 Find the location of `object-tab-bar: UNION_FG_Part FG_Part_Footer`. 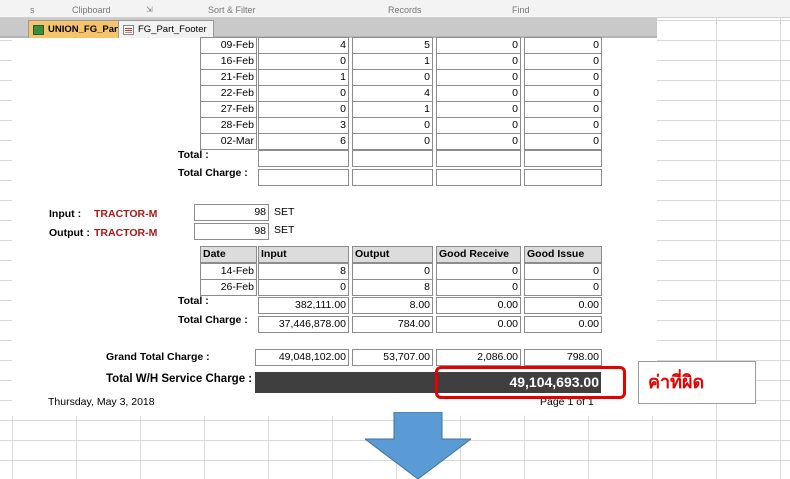

object-tab-bar: UNION_FG_Part FG_Part_Footer is located at coordinates (328, 28).